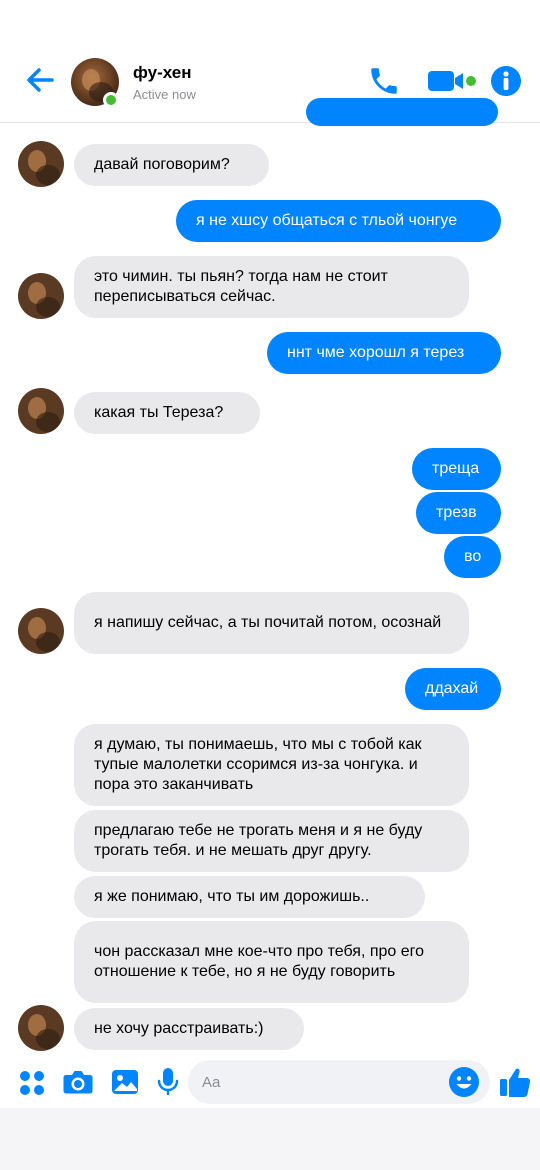 This screenshot has height=1170, width=540. Describe the element at coordinates (456, 469) in the screenshot. I see `message-outgoing: треща` at that location.